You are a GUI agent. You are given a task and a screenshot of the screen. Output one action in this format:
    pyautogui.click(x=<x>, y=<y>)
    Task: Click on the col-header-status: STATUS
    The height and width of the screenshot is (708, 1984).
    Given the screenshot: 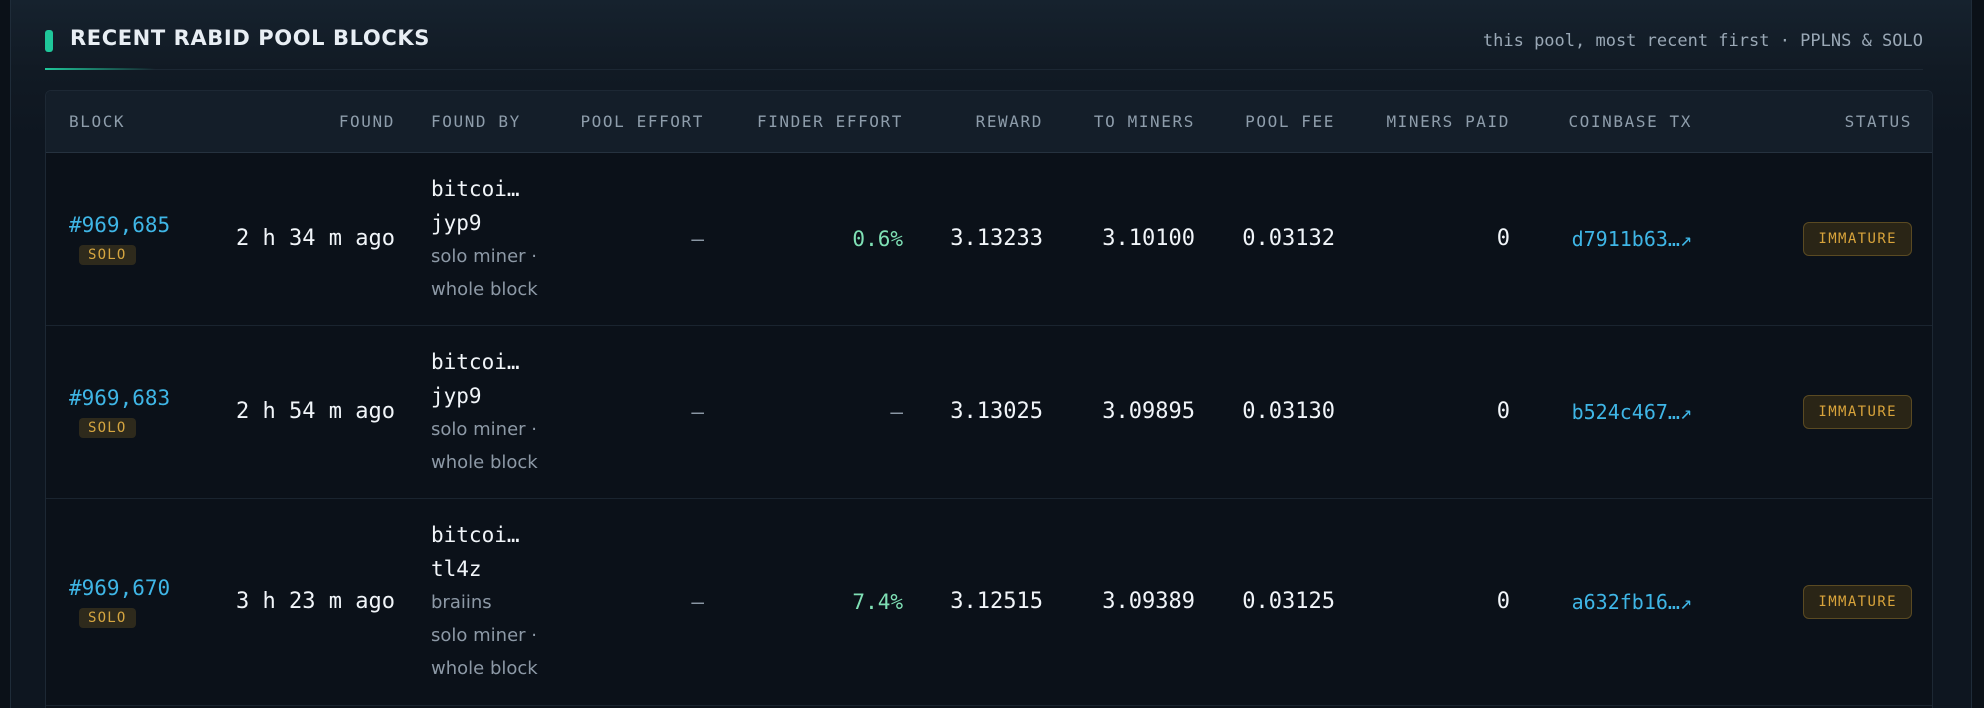 What is the action you would take?
    pyautogui.click(x=1812, y=122)
    